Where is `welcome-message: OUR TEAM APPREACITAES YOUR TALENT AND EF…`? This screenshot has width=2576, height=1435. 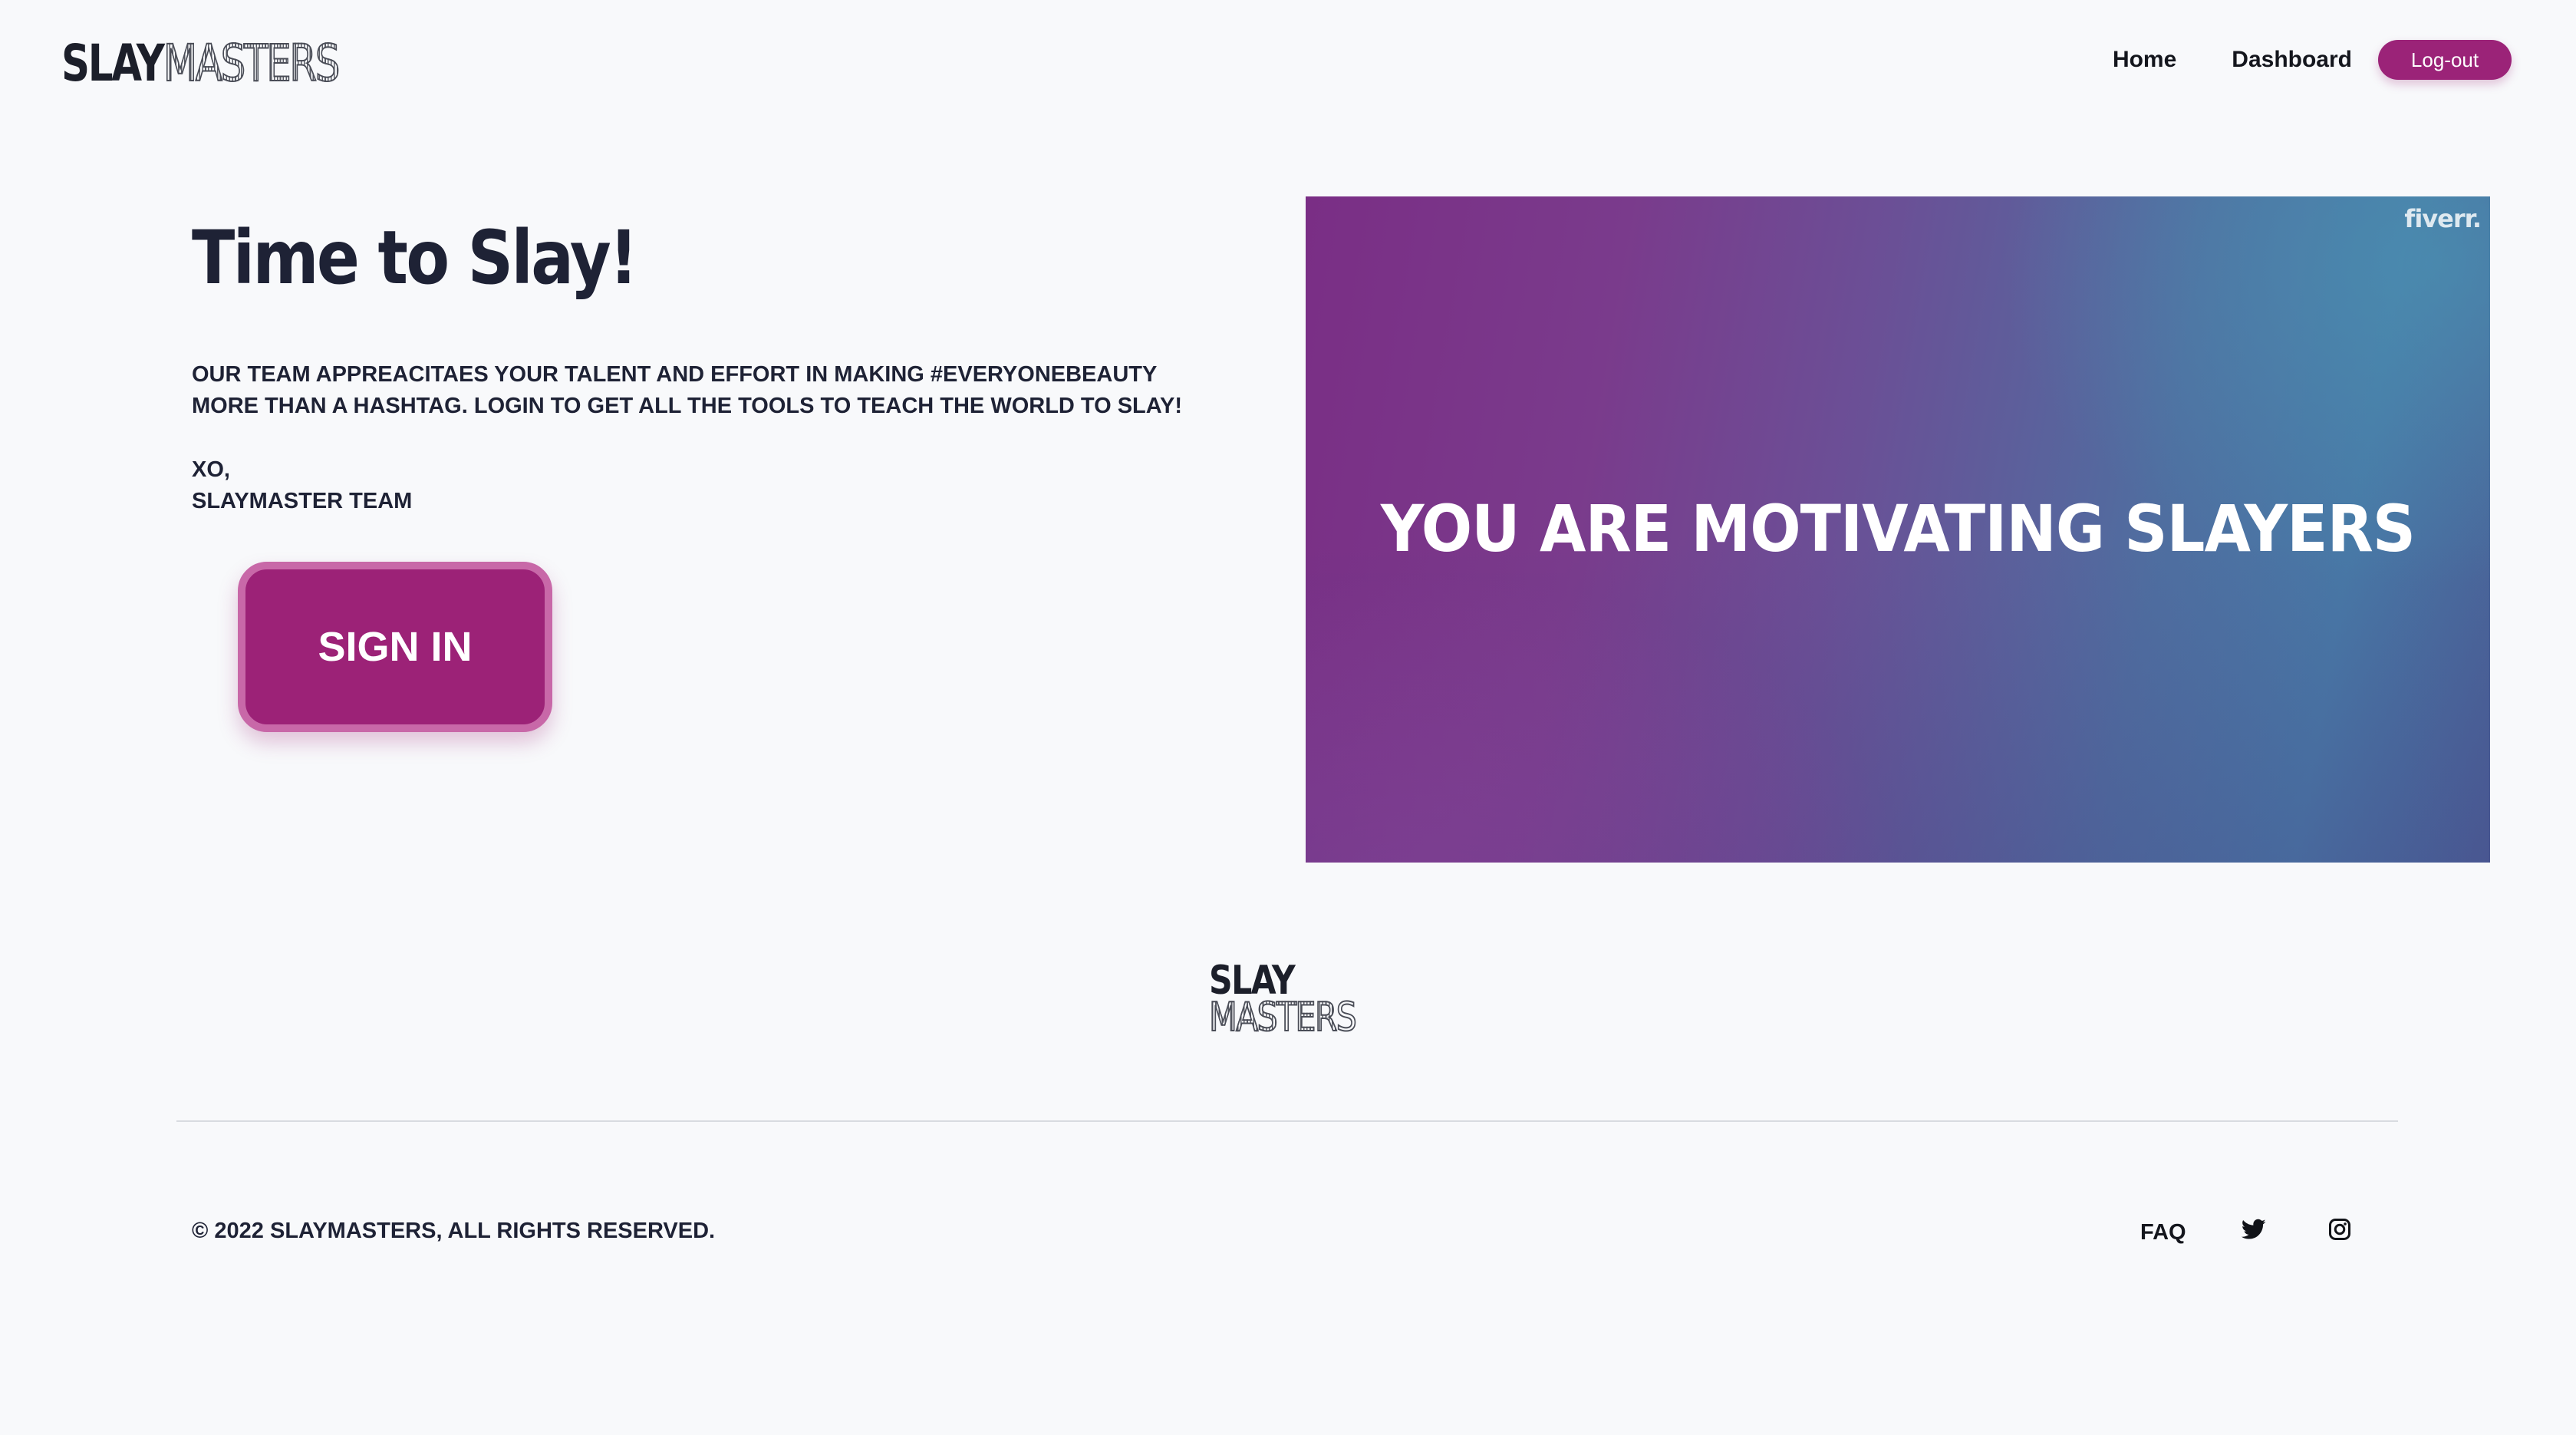
welcome-message: OUR TEAM APPREACITAES YOUR TALENT AND EF… is located at coordinates (687, 390).